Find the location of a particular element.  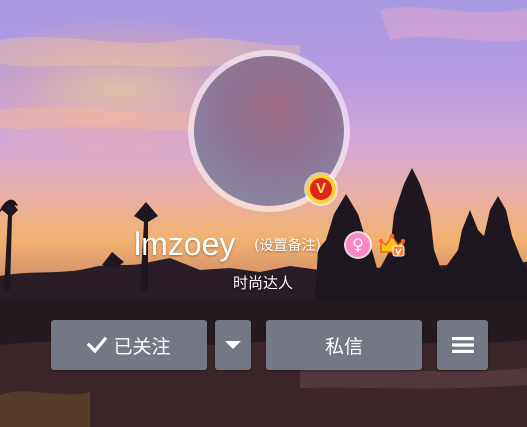

verified-v-letter: V is located at coordinates (321, 189).